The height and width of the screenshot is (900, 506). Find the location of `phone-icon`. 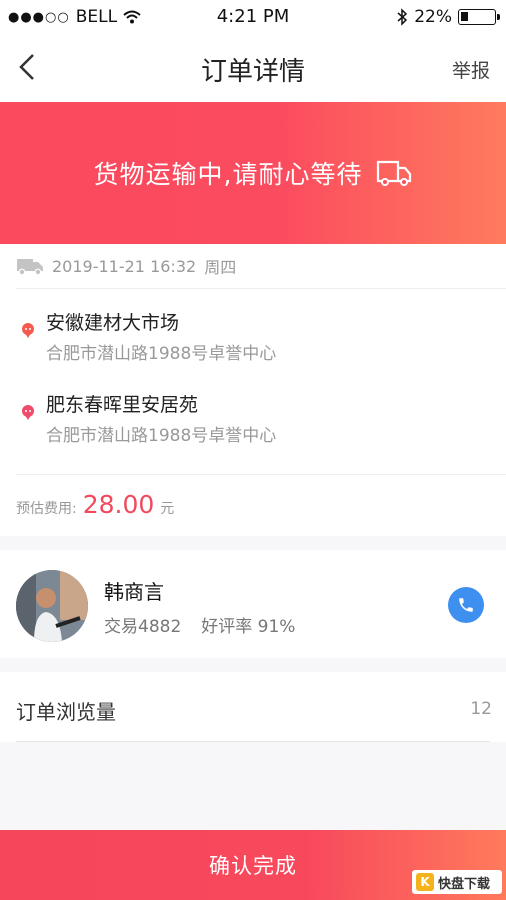

phone-icon is located at coordinates (466, 605).